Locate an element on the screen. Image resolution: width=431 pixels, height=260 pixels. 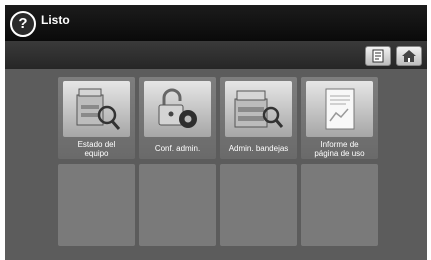
tile-admin-settings: Conf. admin. is located at coordinates (177, 118).